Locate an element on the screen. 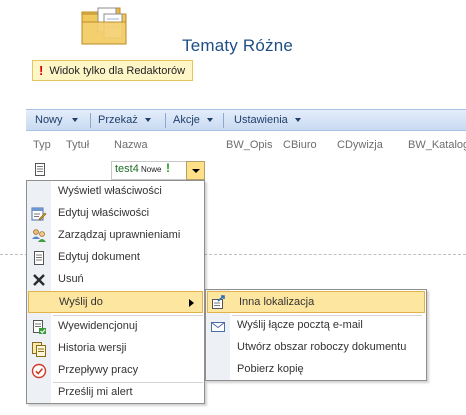  actions-menu-button: Akcje is located at coordinates (193, 120).